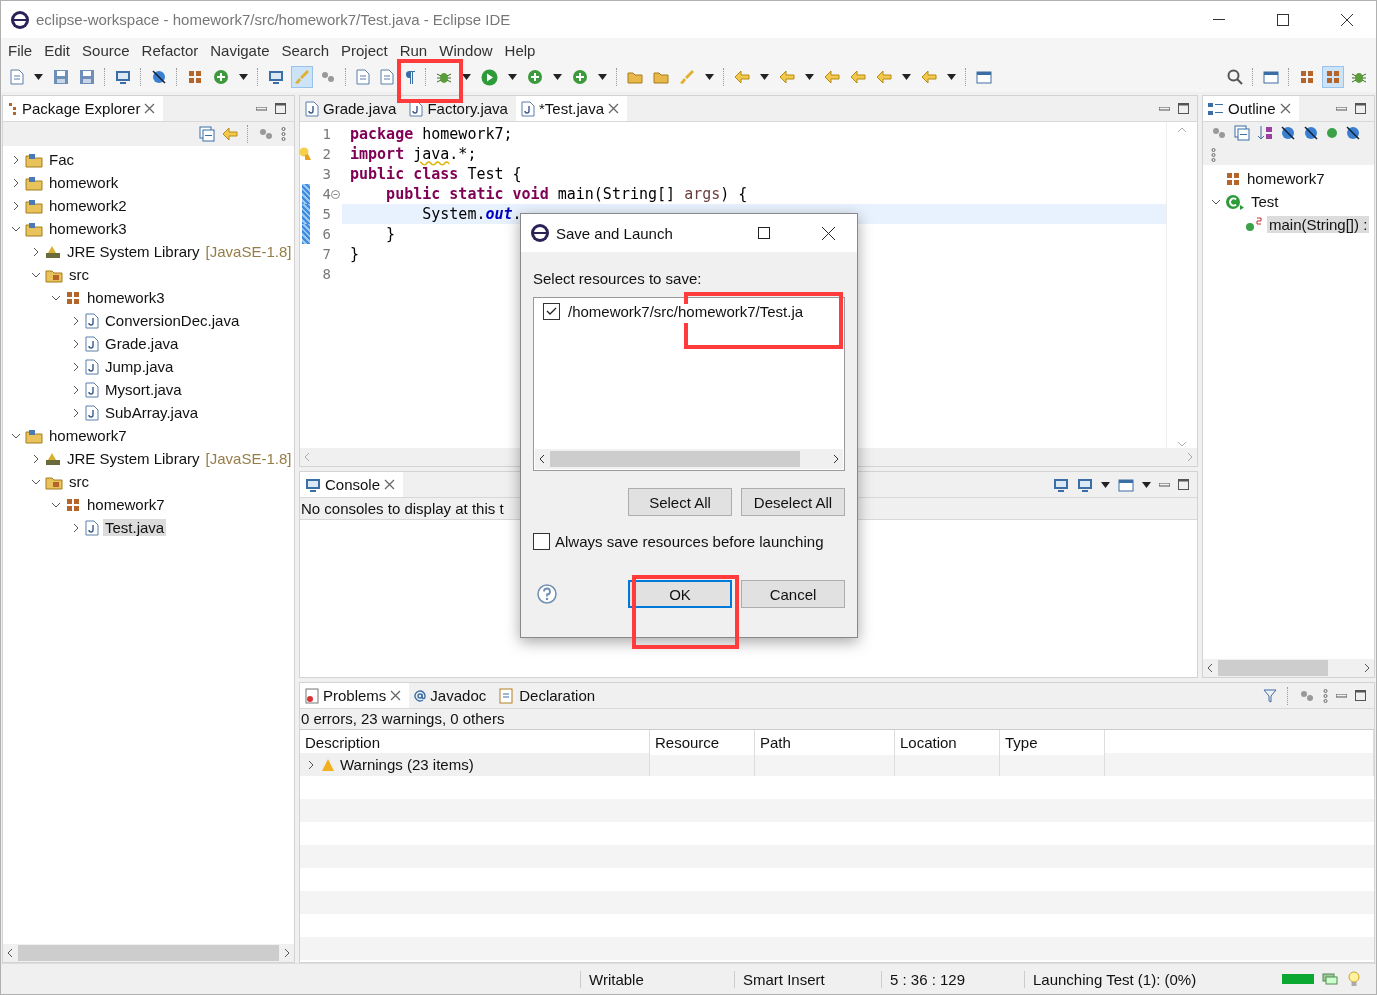 The width and height of the screenshot is (1377, 995). Describe the element at coordinates (88, 205) in the screenshot. I see `tree-item: homework2` at that location.